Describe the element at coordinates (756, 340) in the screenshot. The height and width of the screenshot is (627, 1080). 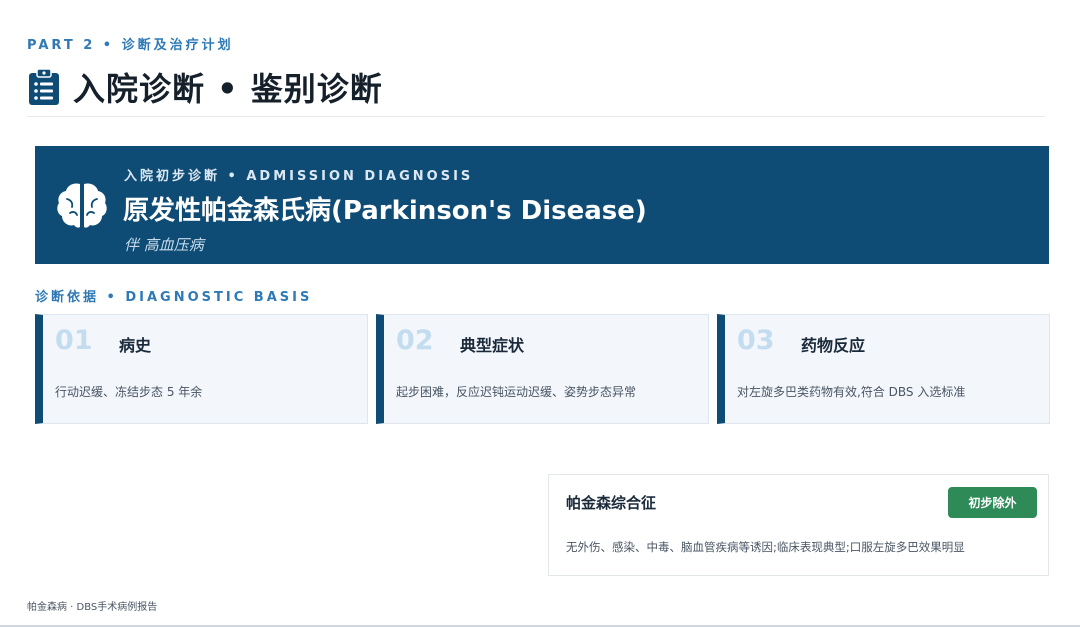
I see `card-number: 03` at that location.